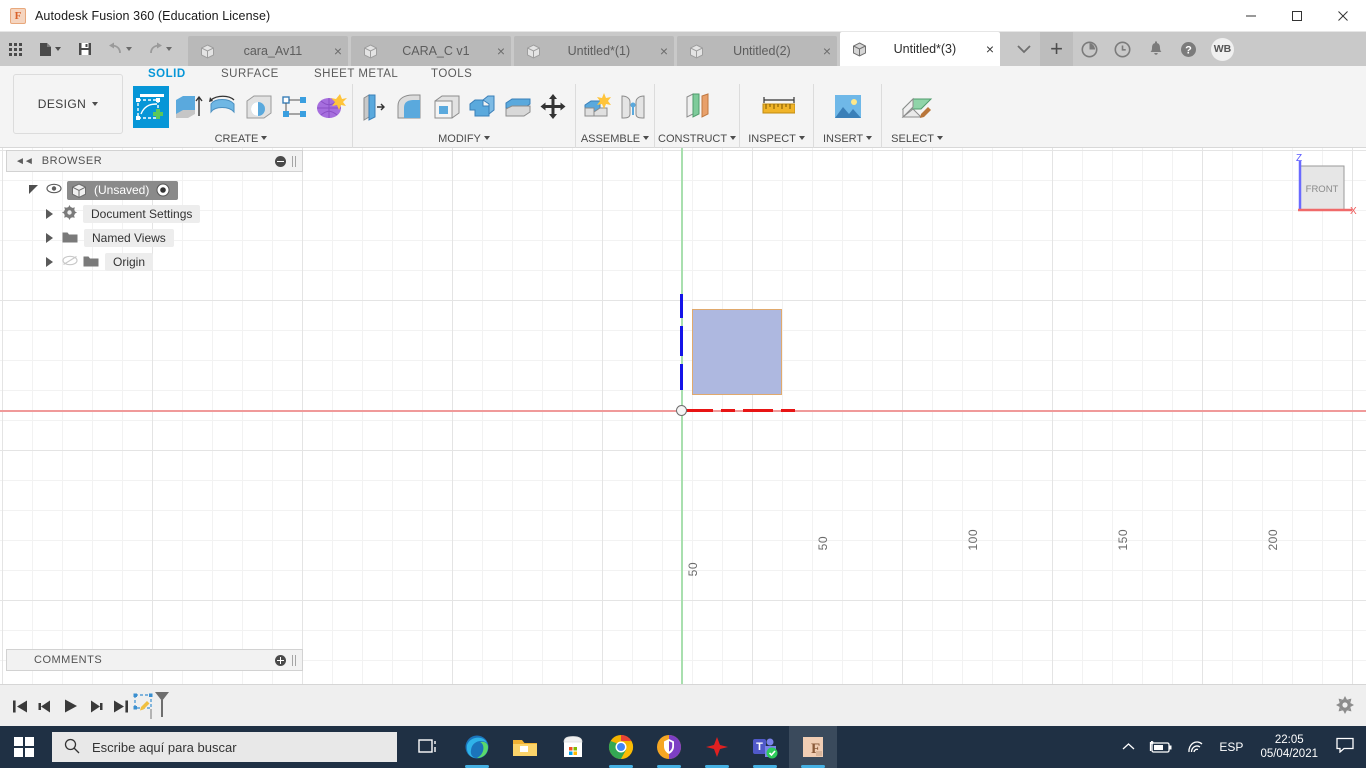  What do you see at coordinates (477, 747) in the screenshot?
I see `taskbar-app-edge` at bounding box center [477, 747].